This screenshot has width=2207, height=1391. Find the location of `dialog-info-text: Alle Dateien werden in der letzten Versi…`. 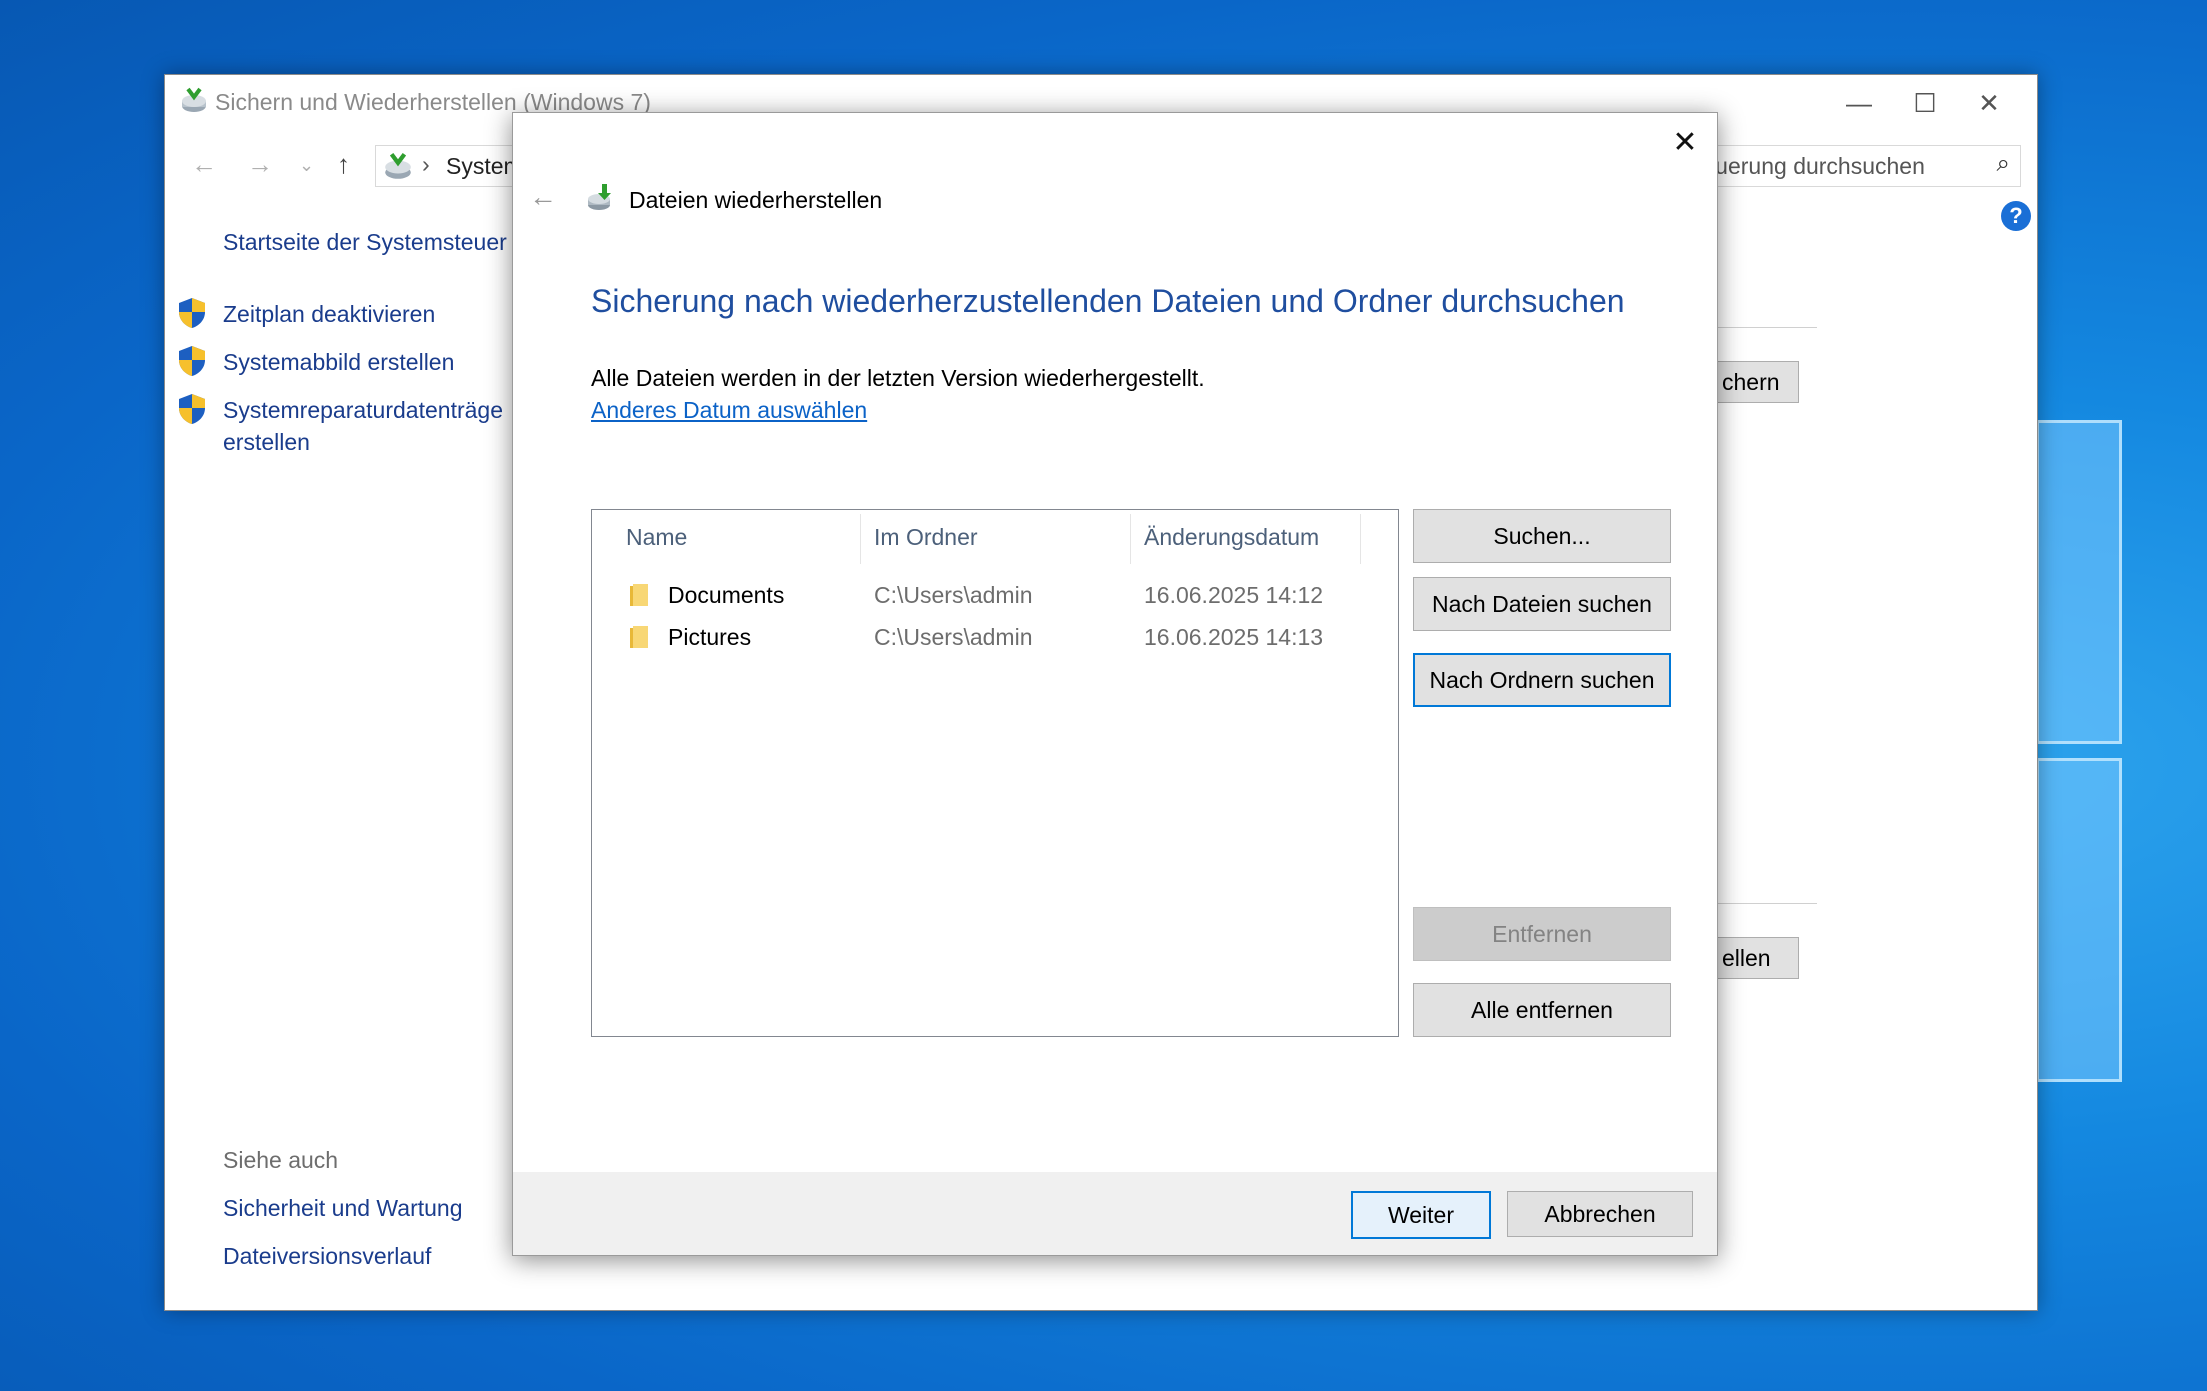

dialog-info-text: Alle Dateien werden in der letzten Versi… is located at coordinates (898, 378).